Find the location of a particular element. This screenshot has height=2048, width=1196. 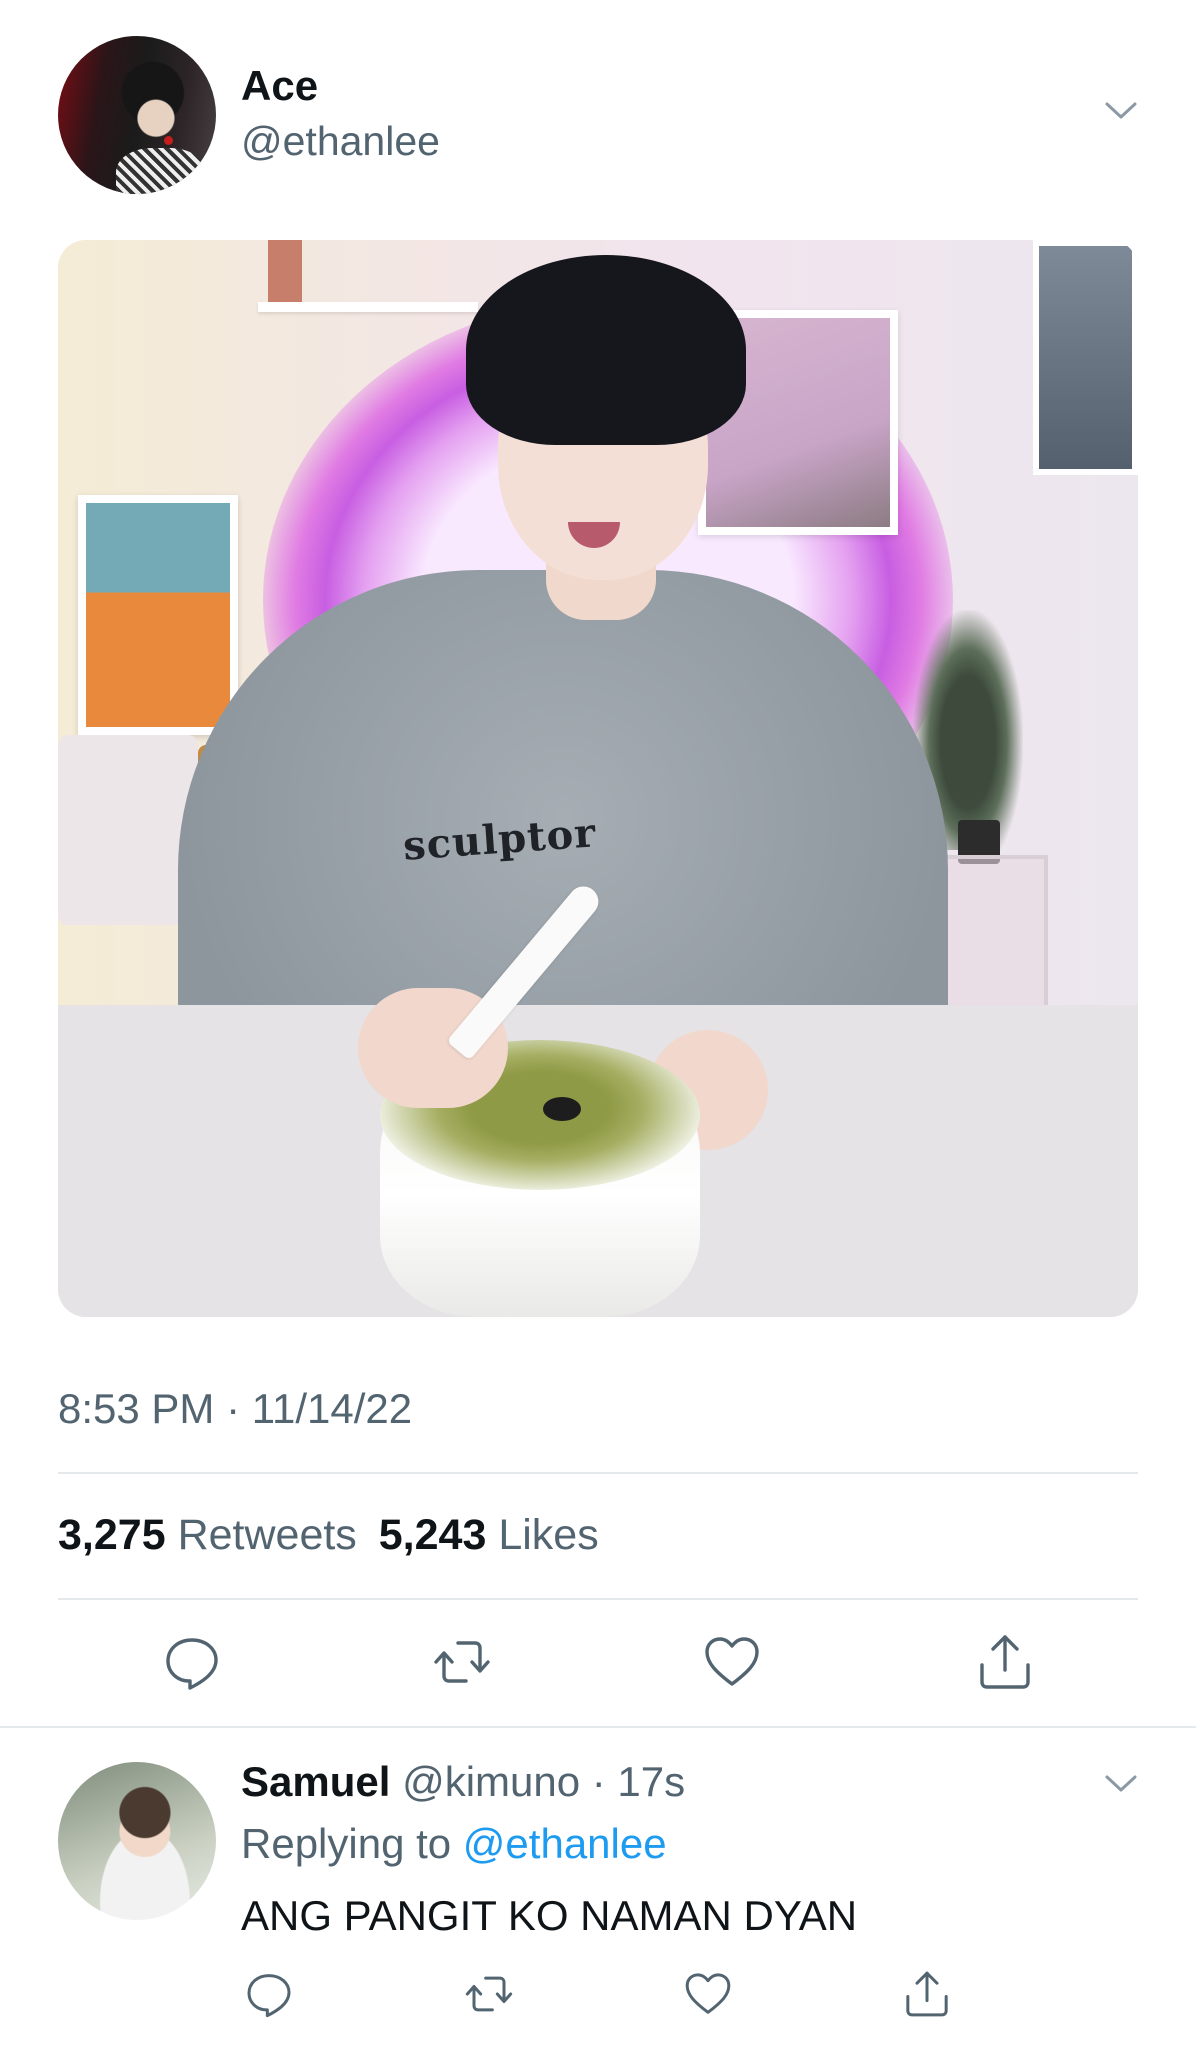

reply-like-button is located at coordinates (708, 1994).